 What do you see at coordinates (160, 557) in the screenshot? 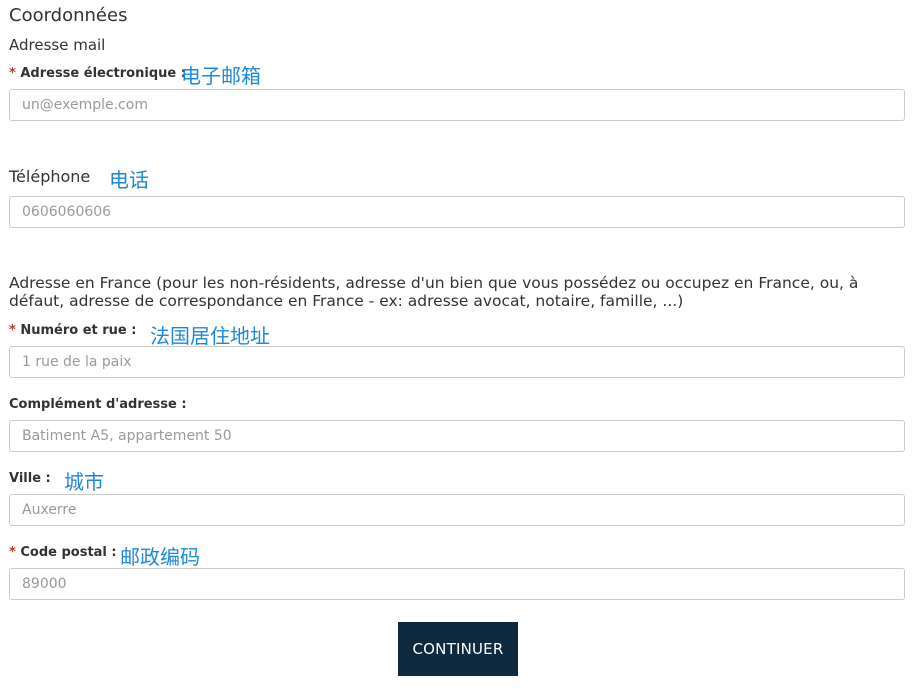
I see `postal-code-annotation: 邮政编码` at bounding box center [160, 557].